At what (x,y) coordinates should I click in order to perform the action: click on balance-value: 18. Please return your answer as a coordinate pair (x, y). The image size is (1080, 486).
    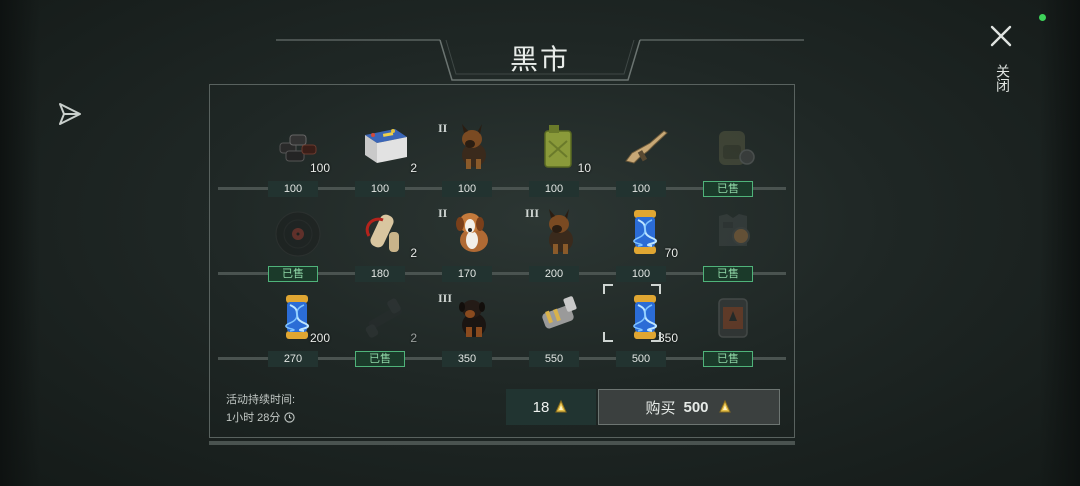
    Looking at the image, I should click on (541, 407).